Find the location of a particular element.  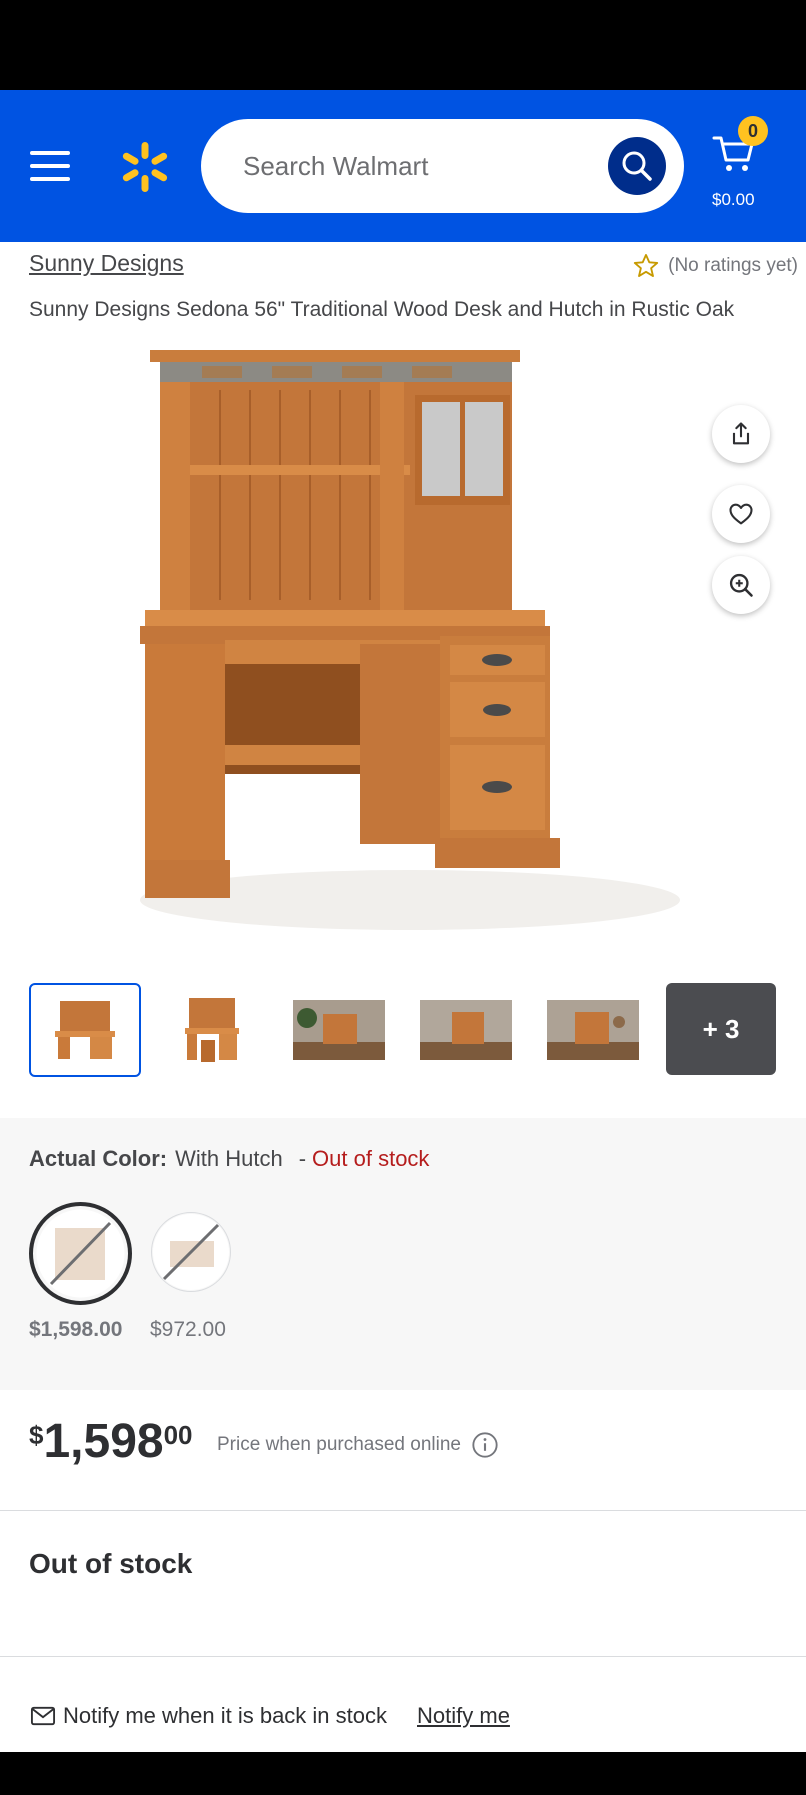

zoom-button is located at coordinates (741, 585).